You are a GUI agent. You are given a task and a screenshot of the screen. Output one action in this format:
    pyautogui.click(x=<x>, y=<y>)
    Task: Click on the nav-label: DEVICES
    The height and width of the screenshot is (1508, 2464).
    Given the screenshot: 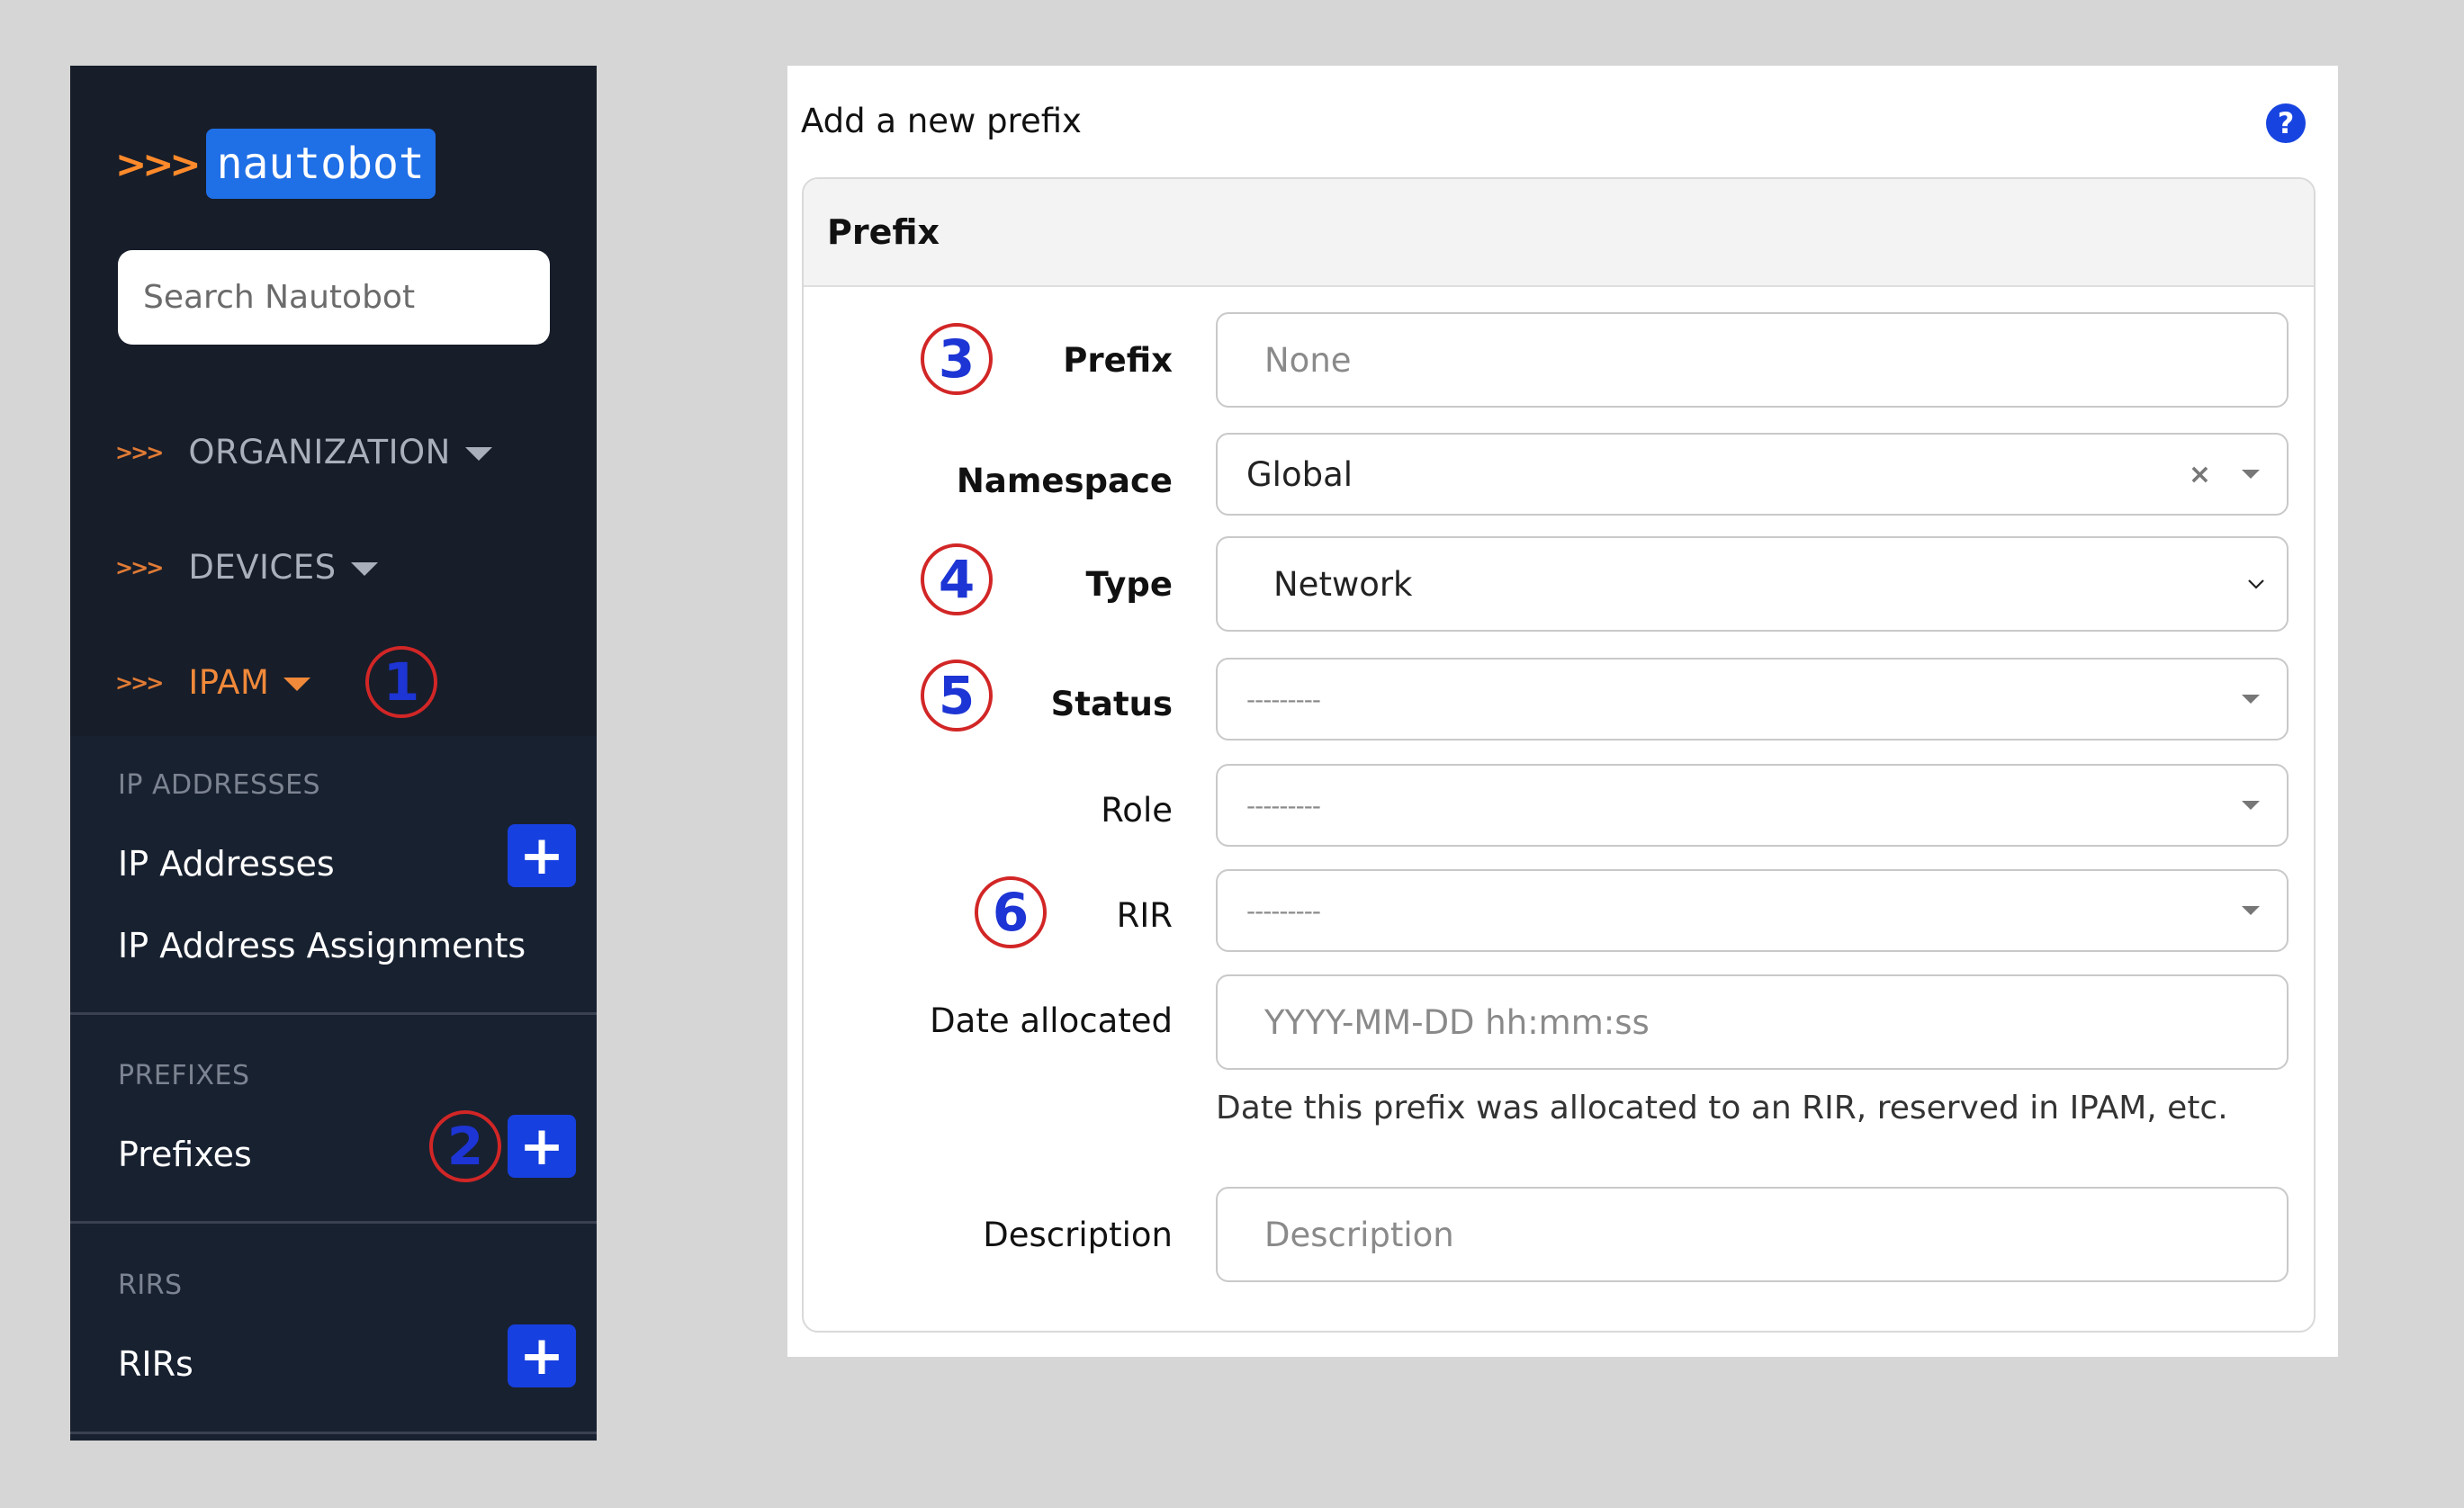 What is the action you would take?
    pyautogui.click(x=262, y=568)
    